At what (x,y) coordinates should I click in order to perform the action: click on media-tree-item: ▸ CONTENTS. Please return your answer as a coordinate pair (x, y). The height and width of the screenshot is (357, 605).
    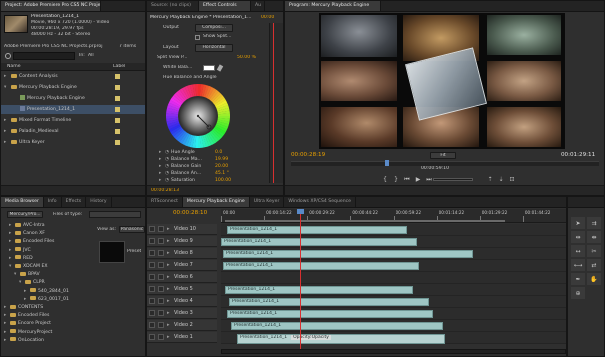
    Looking at the image, I should click on (47, 308).